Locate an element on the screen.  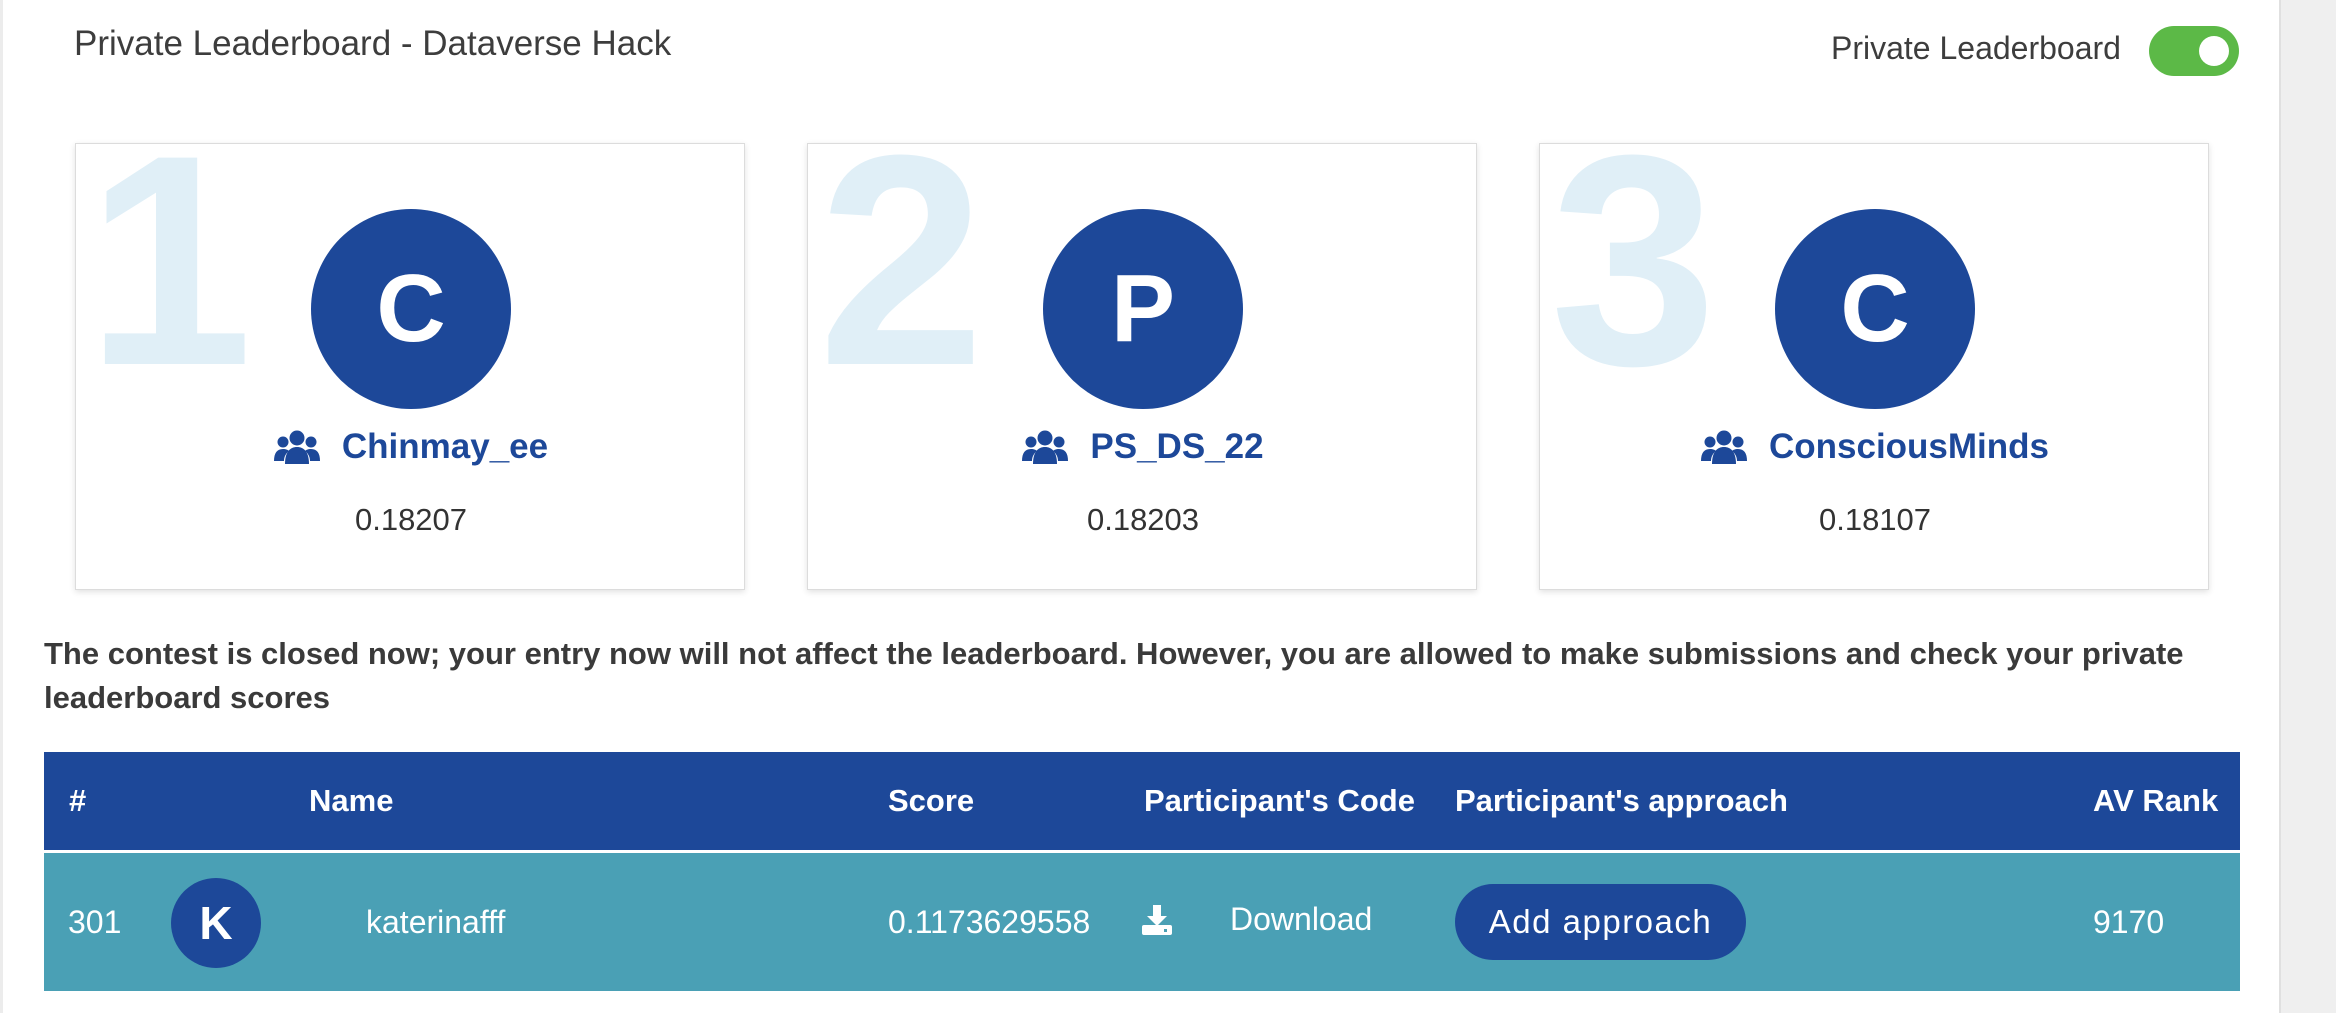
podium-card-1: 1 C Chinmay_ee 0.18207 is located at coordinates (410, 366).